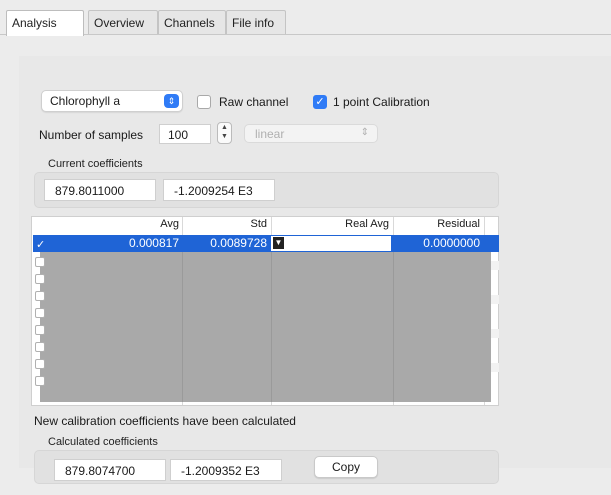 Image resolution: width=611 pixels, height=495 pixels. Describe the element at coordinates (311, 133) in the screenshot. I see `fit-type-select: linear ⇕` at that location.